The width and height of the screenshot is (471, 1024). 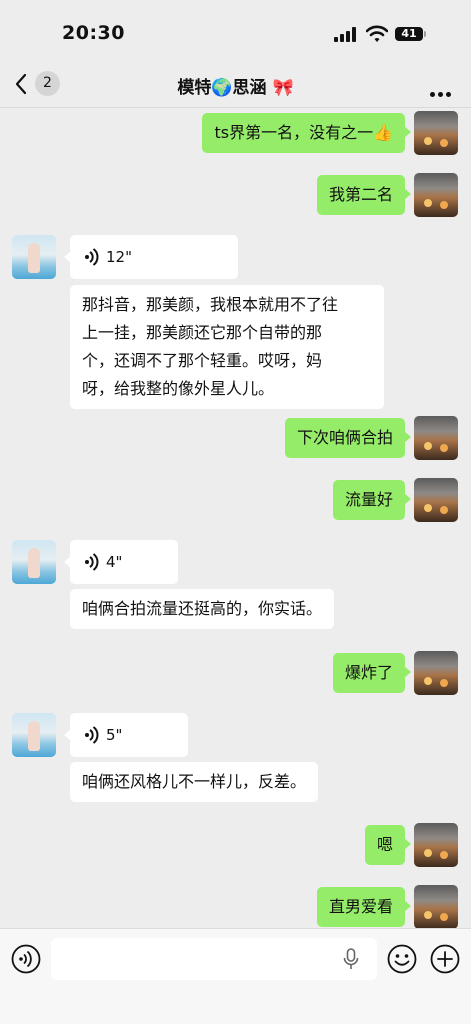 I want to click on emoji-icon, so click(x=402, y=959).